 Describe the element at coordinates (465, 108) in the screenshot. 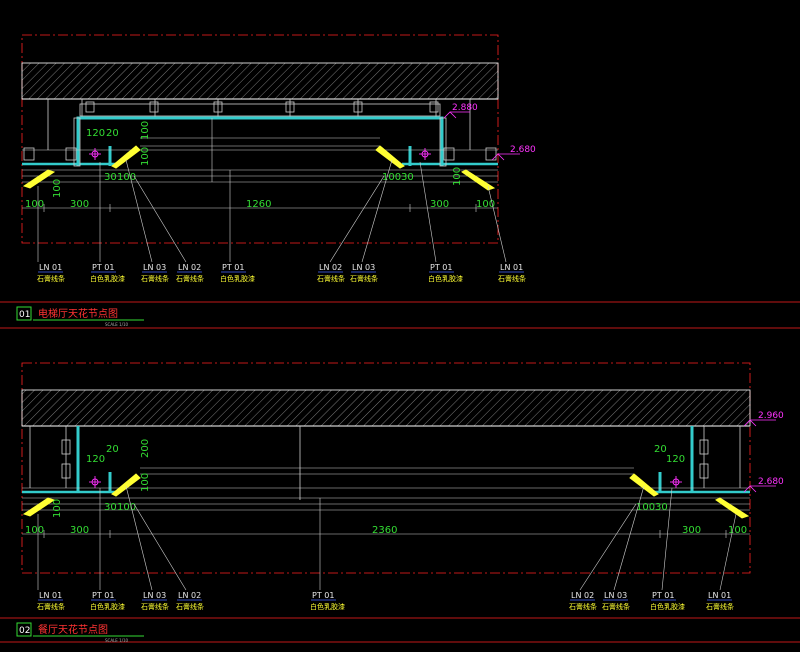

I see `detail-01-level-upper: 2.880` at that location.